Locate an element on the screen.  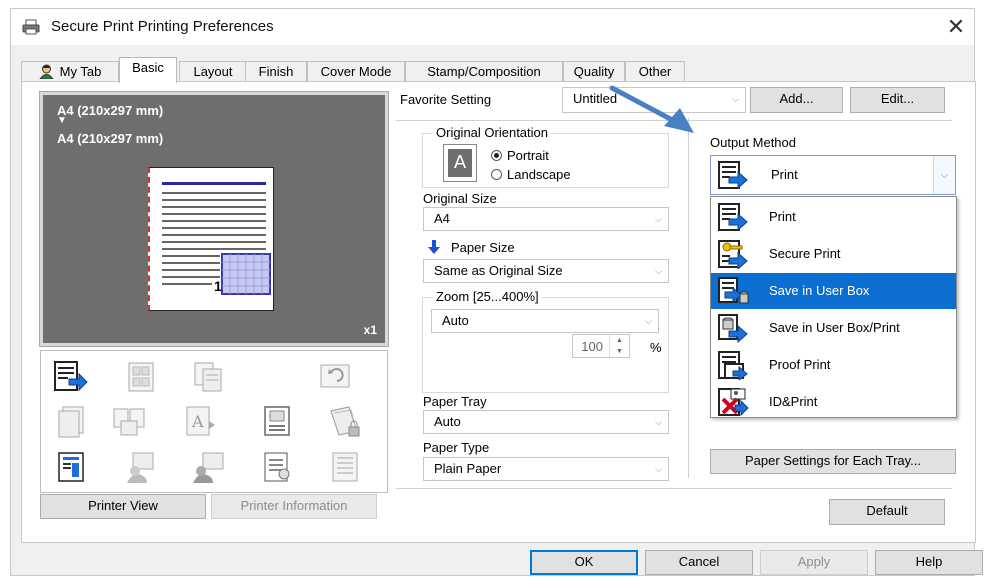
output-option-proof-print: Proof Print is located at coordinates (833, 365).